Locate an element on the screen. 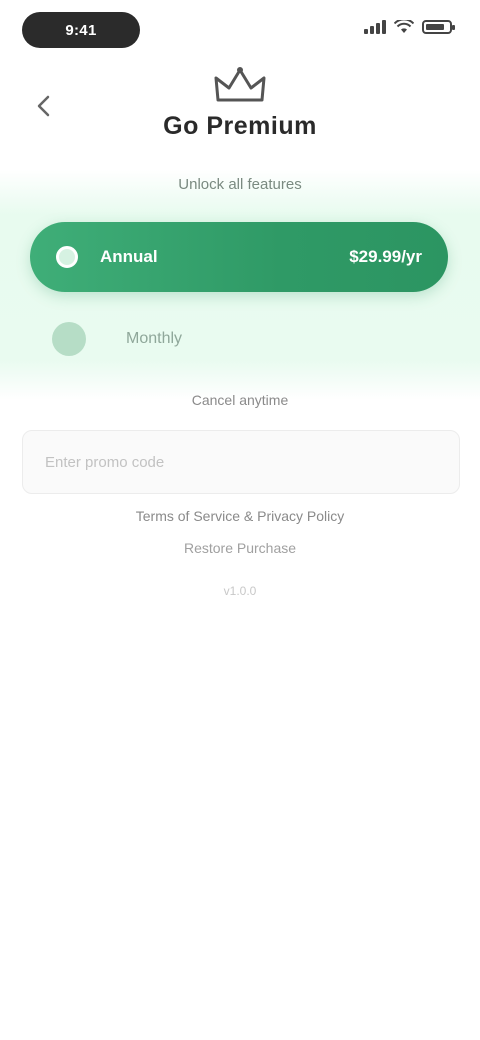 This screenshot has width=480, height=1040. crown-icon is located at coordinates (240, 84).